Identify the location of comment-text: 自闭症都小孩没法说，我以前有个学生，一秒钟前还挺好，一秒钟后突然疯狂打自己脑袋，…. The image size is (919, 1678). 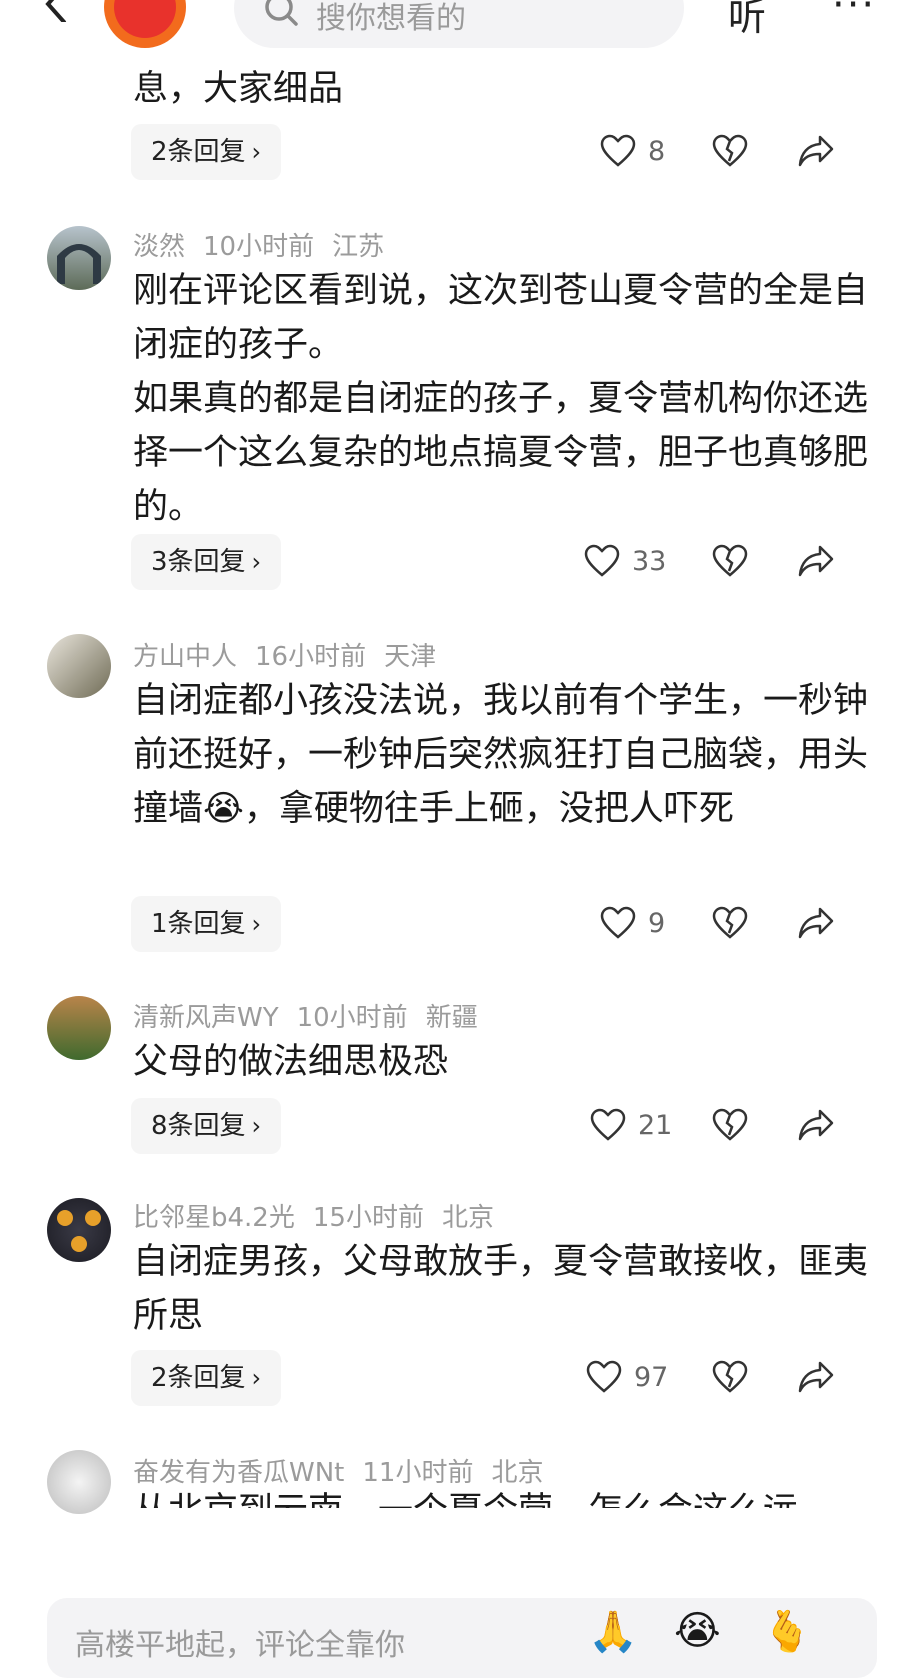
(503, 755).